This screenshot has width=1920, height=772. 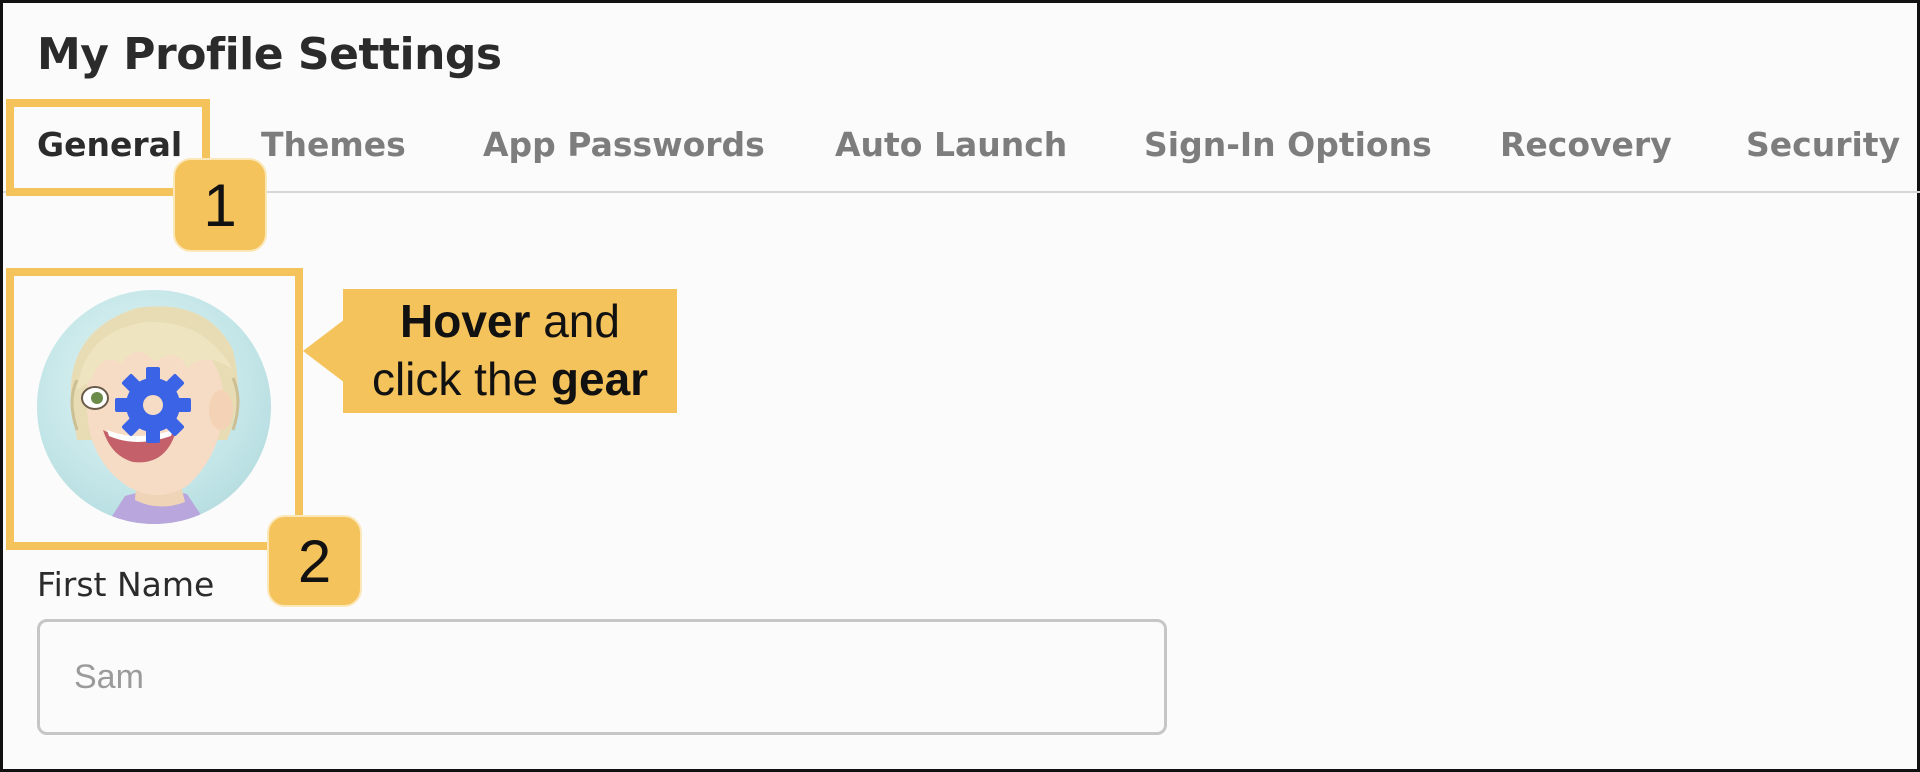 What do you see at coordinates (269, 54) in the screenshot?
I see `page-title: My Profile Settings` at bounding box center [269, 54].